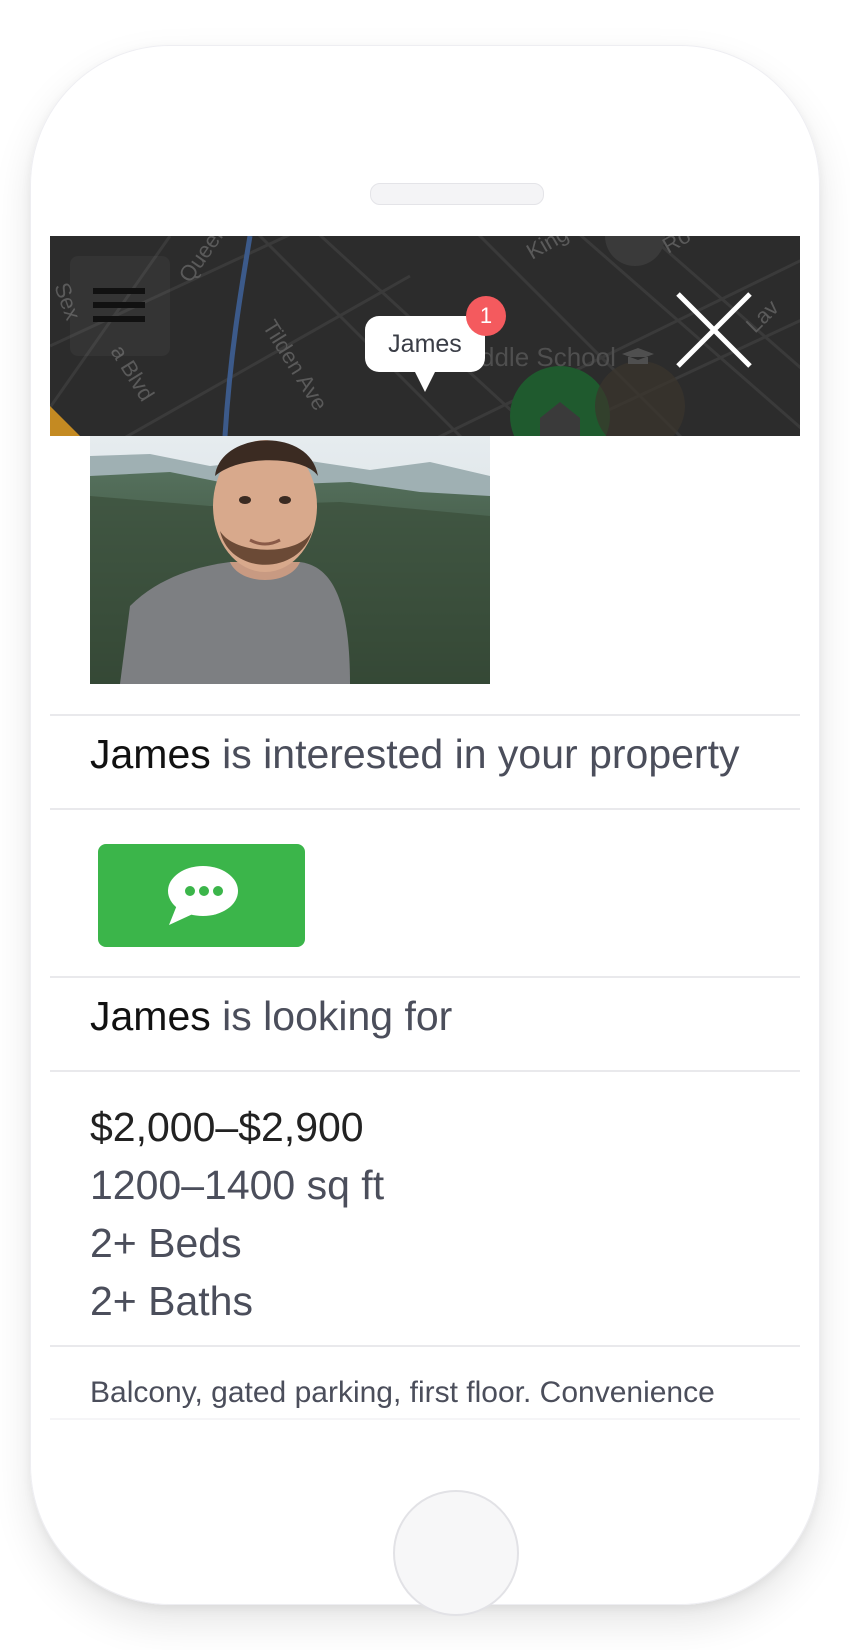 The image size is (850, 1650). I want to click on looking-for-text: is looking for, so click(337, 1016).